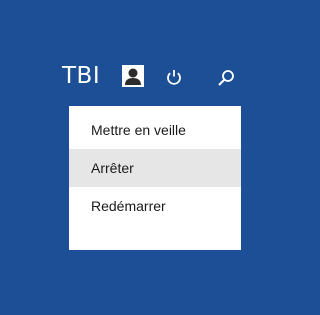 This screenshot has width=320, height=315. Describe the element at coordinates (155, 206) in the screenshot. I see `menu-item-restart: Redémarrer` at that location.